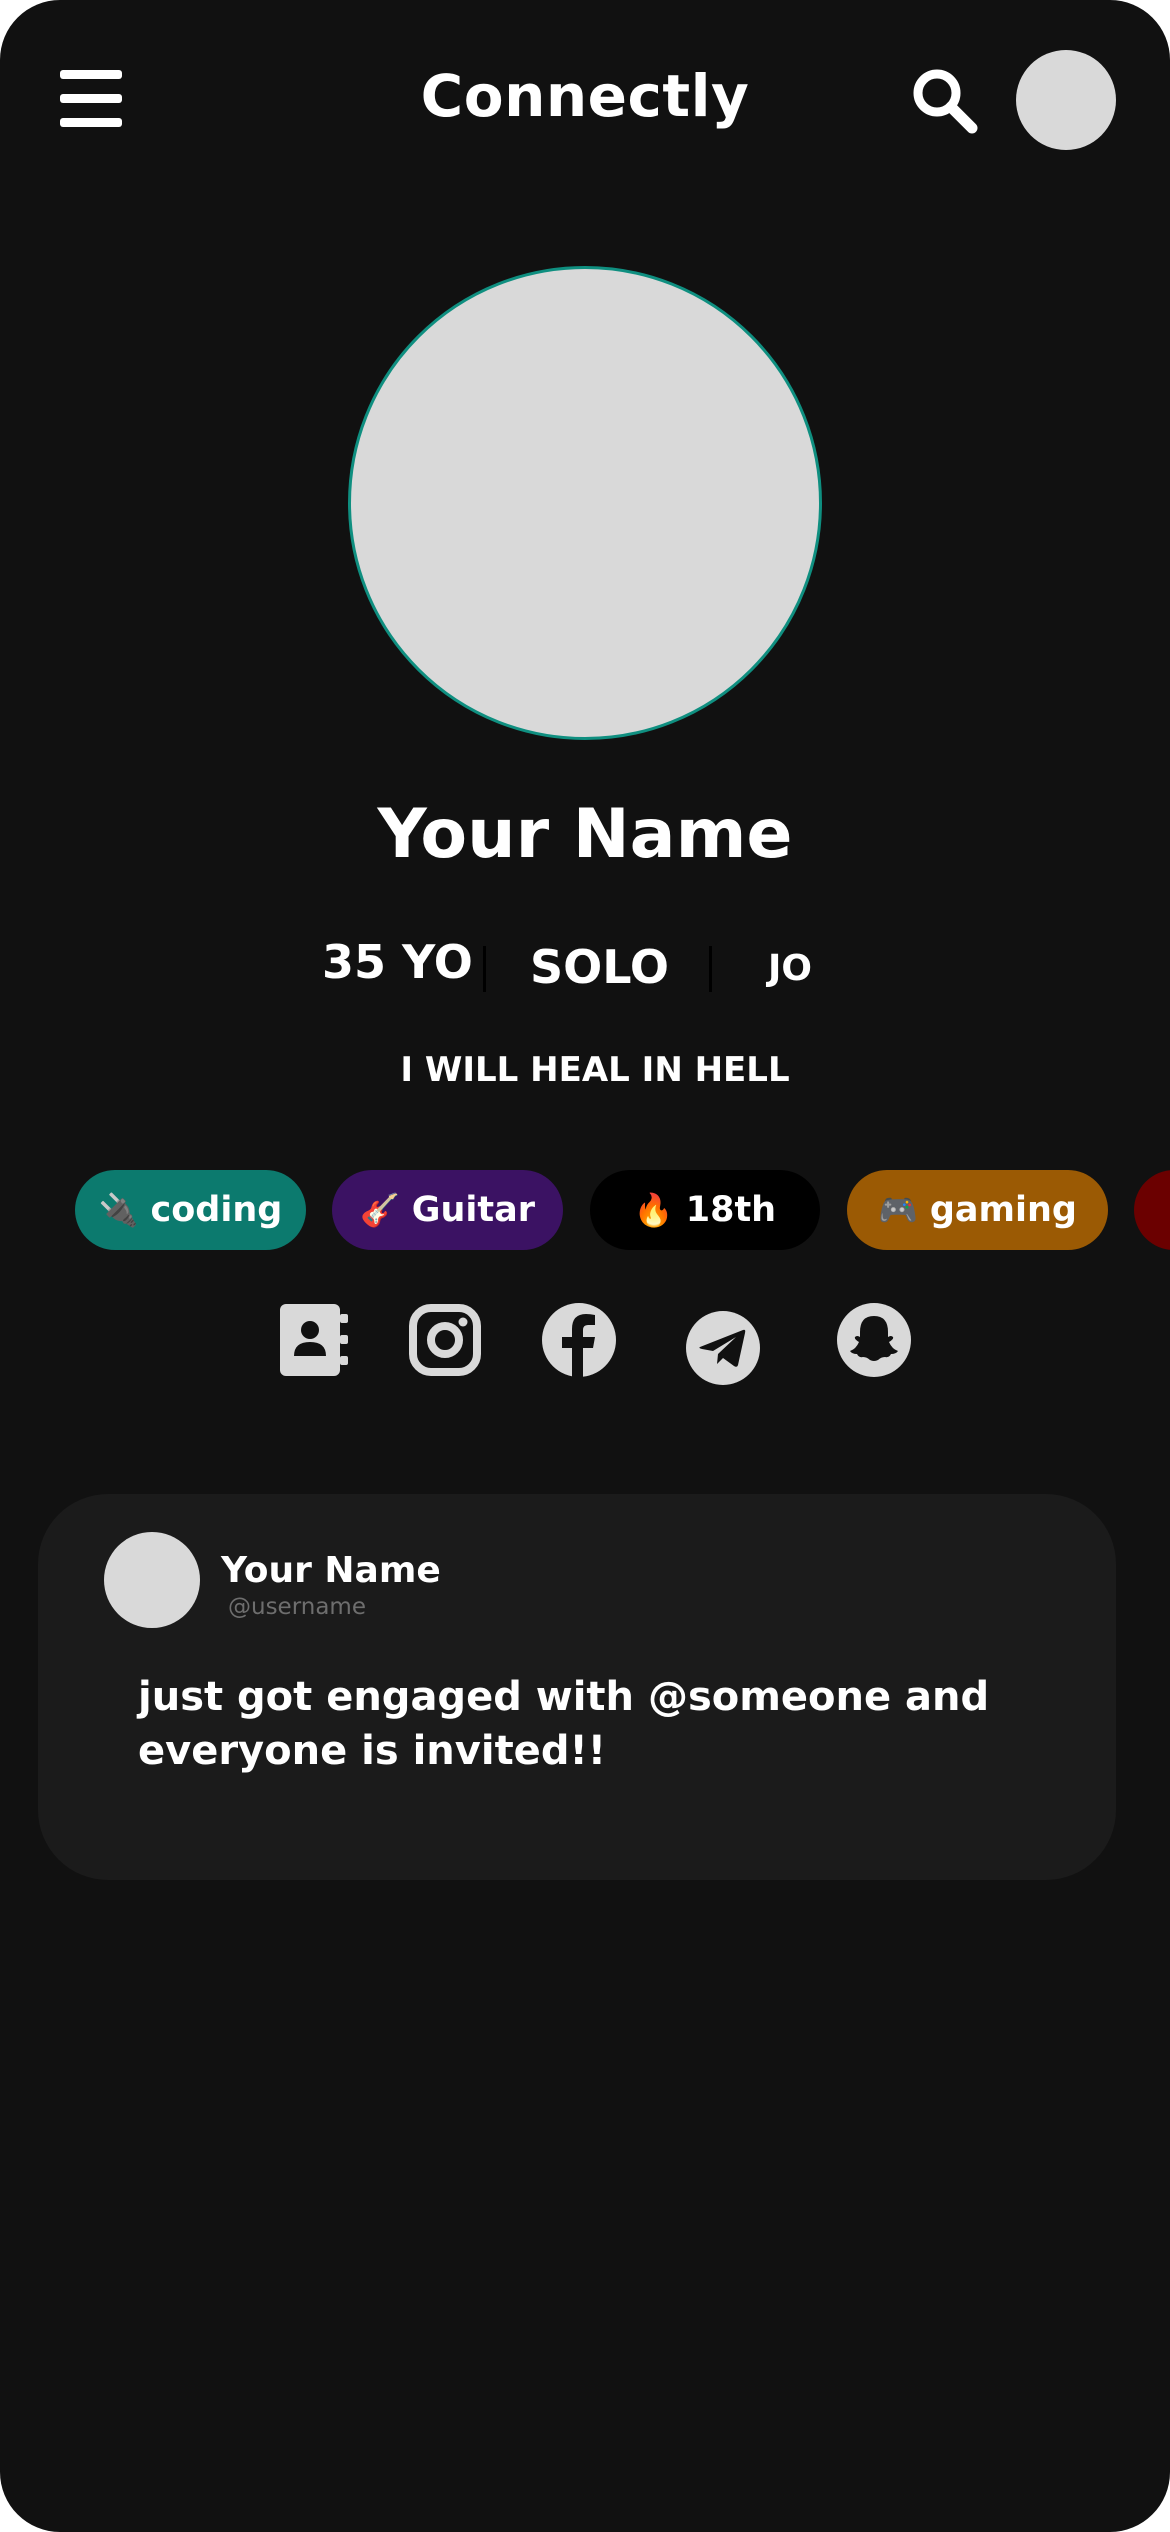 This screenshot has height=2532, width=1170. Describe the element at coordinates (397, 962) in the screenshot. I see `age-label: 35 YO` at that location.